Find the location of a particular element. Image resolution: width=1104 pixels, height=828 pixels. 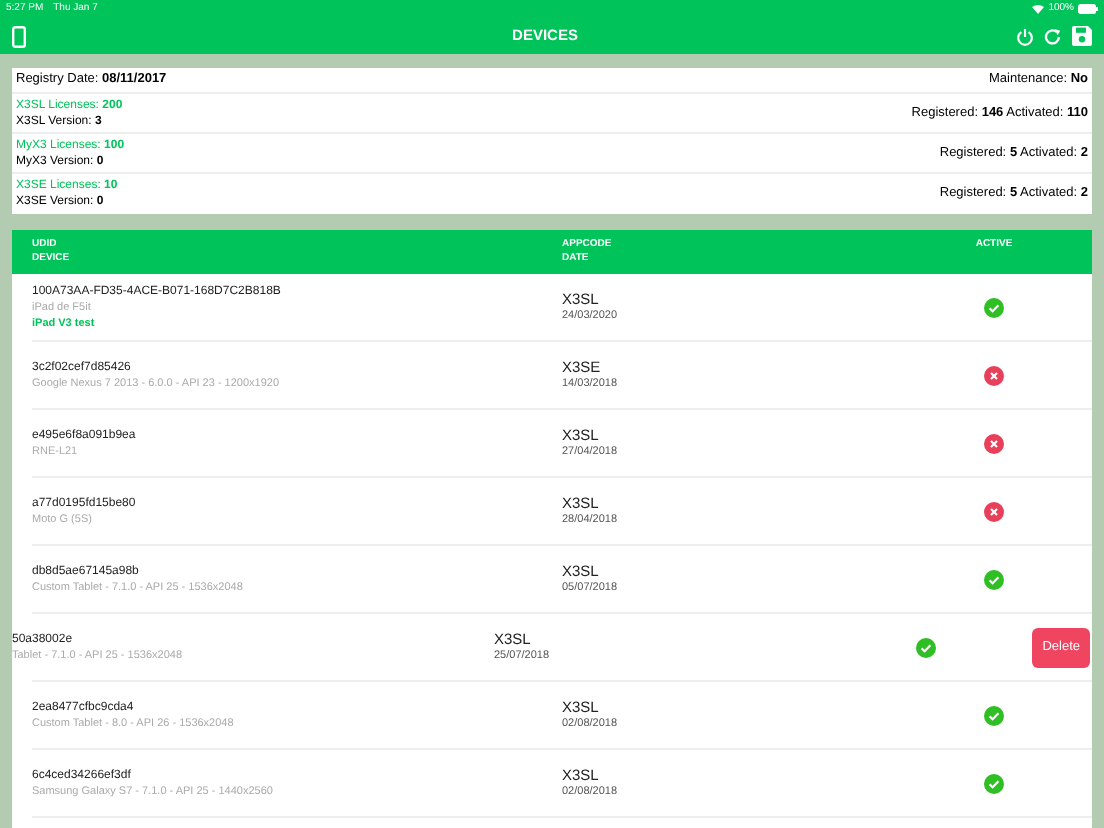

phone-icon is located at coordinates (19, 36).